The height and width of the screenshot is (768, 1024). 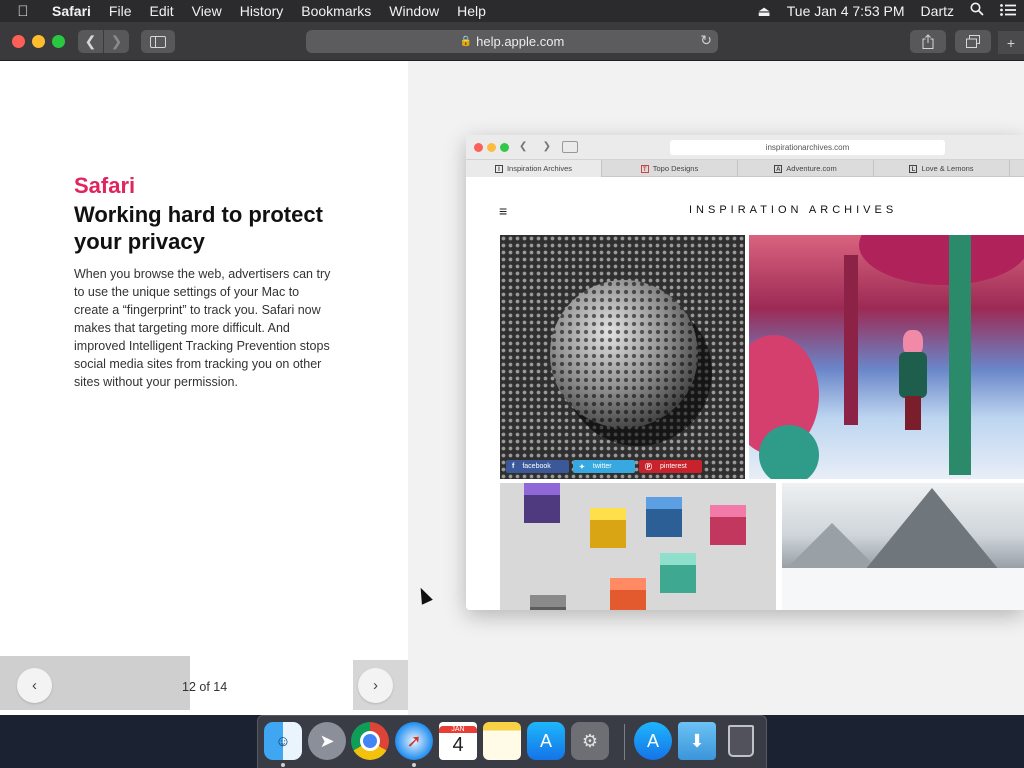 I want to click on notification-center-icon, so click(x=1008, y=11).